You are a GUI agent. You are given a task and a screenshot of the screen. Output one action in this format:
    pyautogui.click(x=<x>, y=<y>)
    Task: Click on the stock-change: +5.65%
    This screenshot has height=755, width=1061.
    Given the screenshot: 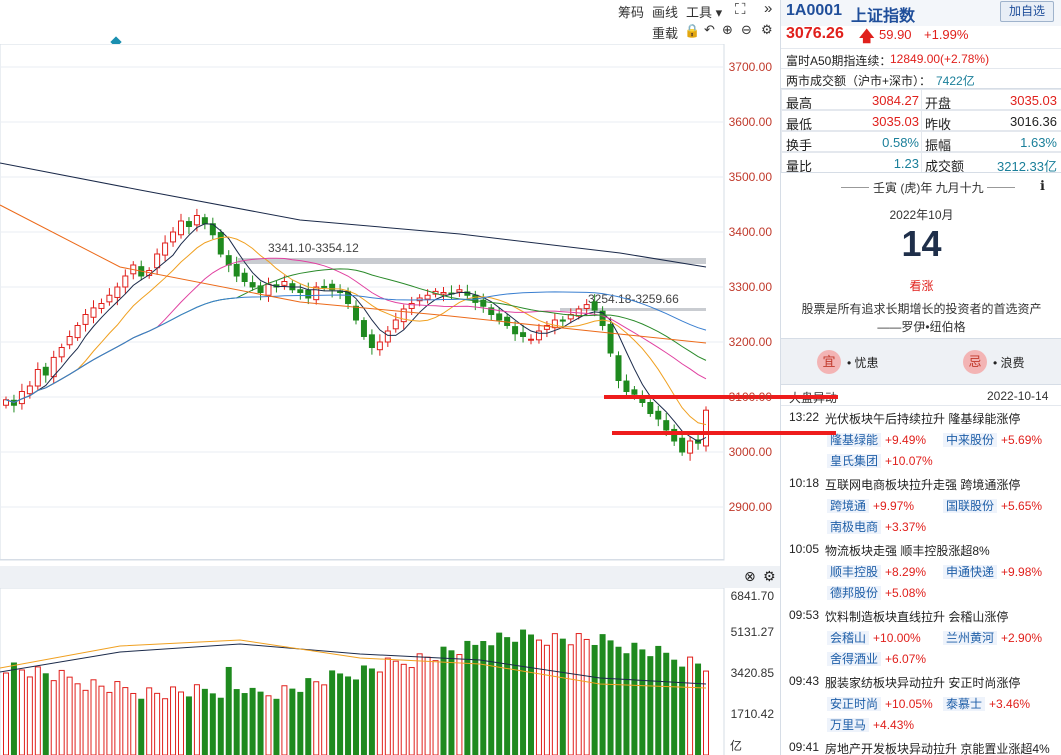 What is the action you would take?
    pyautogui.click(x=1022, y=506)
    